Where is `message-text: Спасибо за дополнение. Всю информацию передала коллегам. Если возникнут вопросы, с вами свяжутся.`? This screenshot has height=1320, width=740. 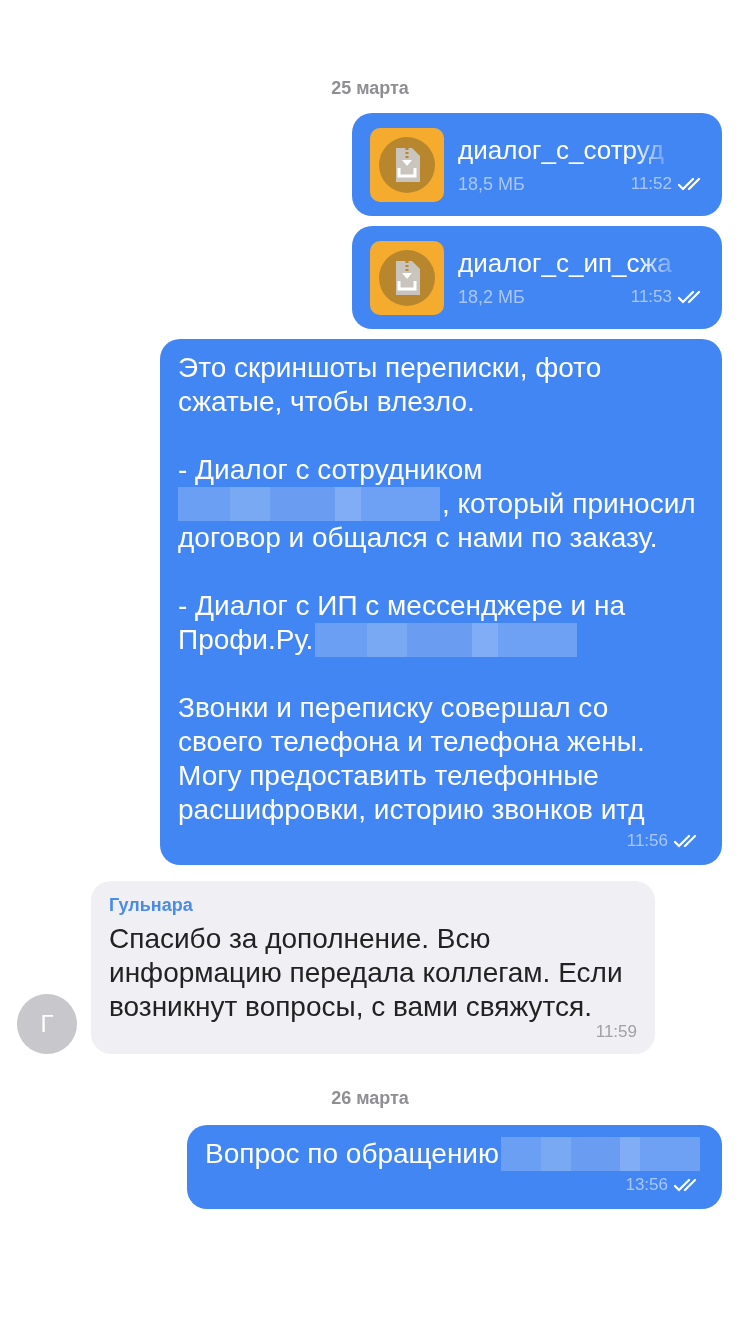 message-text: Спасибо за дополнение. Всю информацию передала коллегам. Если возникнут вопросы, с вами свяжутся. is located at coordinates (366, 973).